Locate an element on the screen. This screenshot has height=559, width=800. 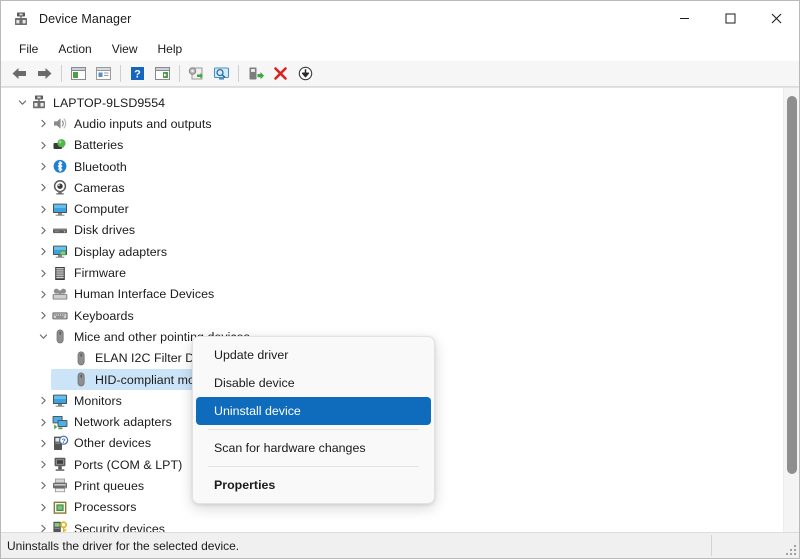
context-menu-item-scan-for-hardware-changes: Scan for hardware changes is located at coordinates (313, 448).